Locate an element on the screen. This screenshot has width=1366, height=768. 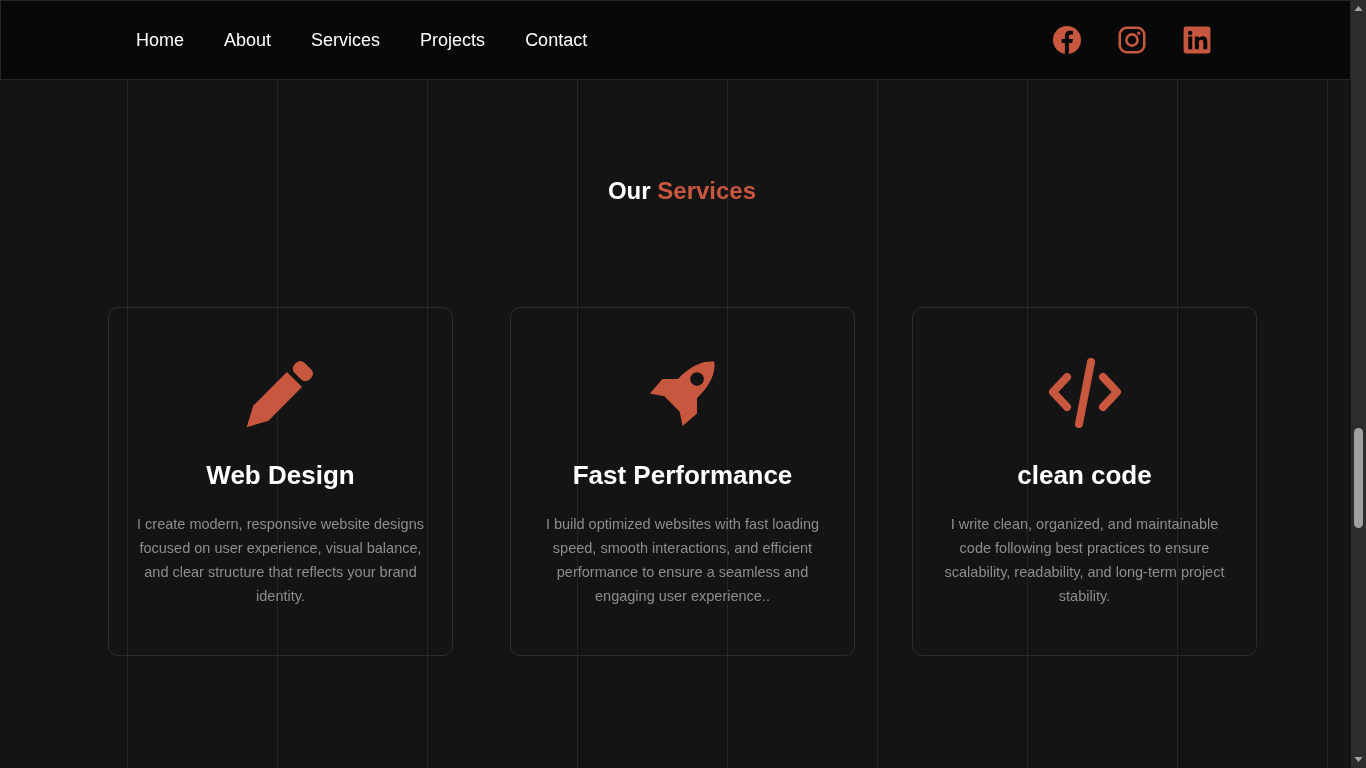
rocket-icon is located at coordinates (682, 393).